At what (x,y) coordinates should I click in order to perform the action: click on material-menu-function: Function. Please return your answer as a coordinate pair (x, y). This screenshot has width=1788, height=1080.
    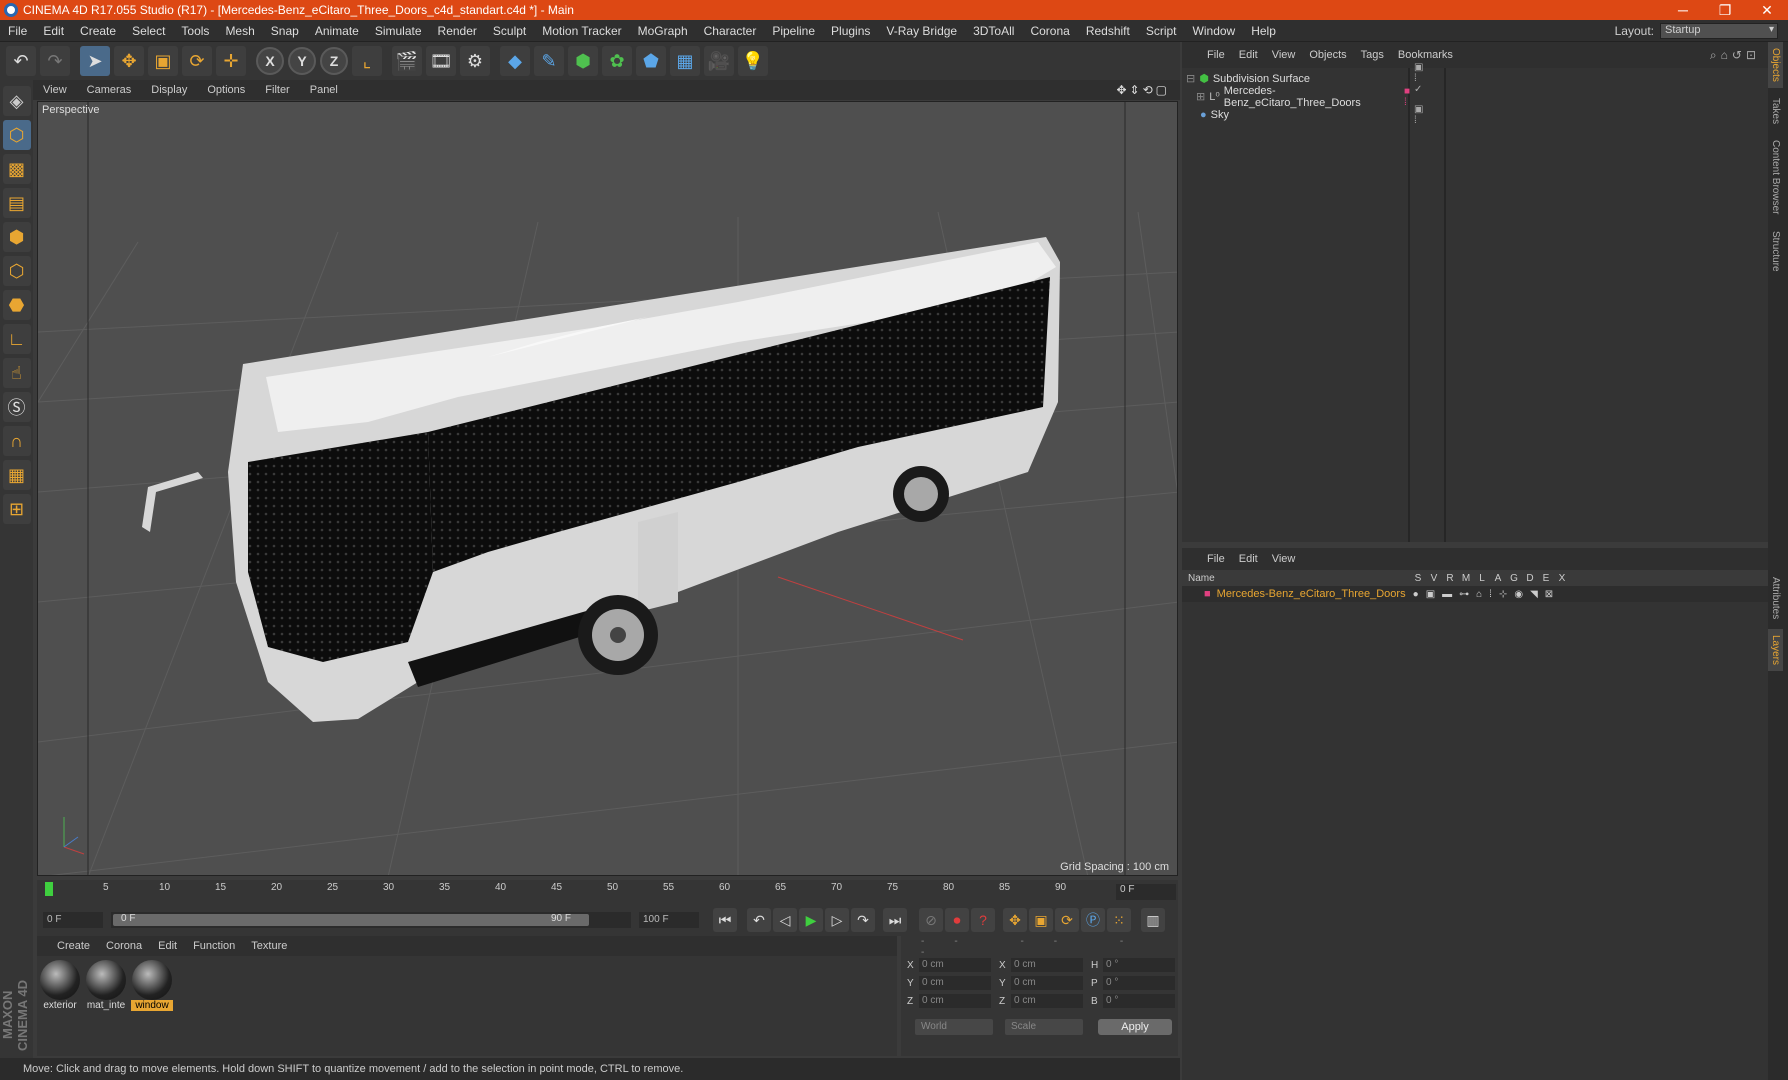
    Looking at the image, I should click on (214, 946).